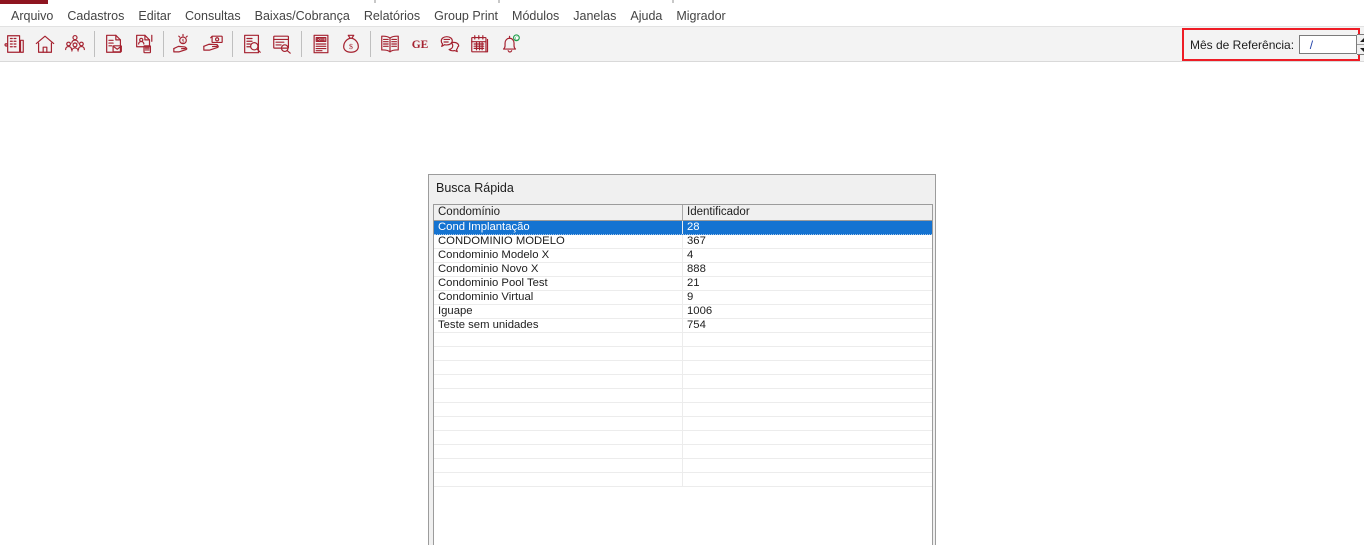  I want to click on grid-header-row: Condomínio Identificador, so click(683, 213).